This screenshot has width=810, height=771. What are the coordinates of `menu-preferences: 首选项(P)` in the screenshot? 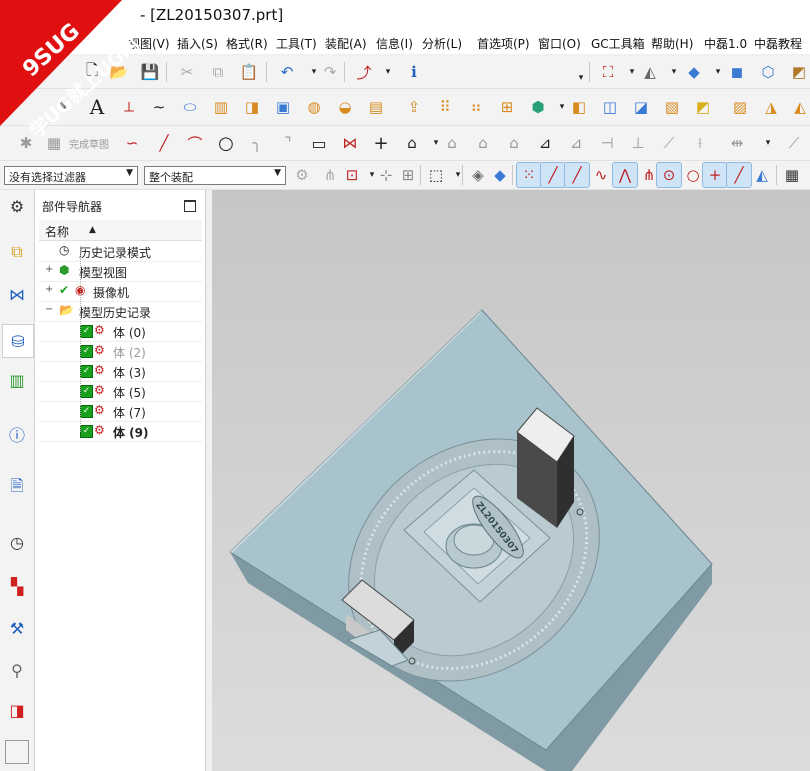 It's located at (503, 43).